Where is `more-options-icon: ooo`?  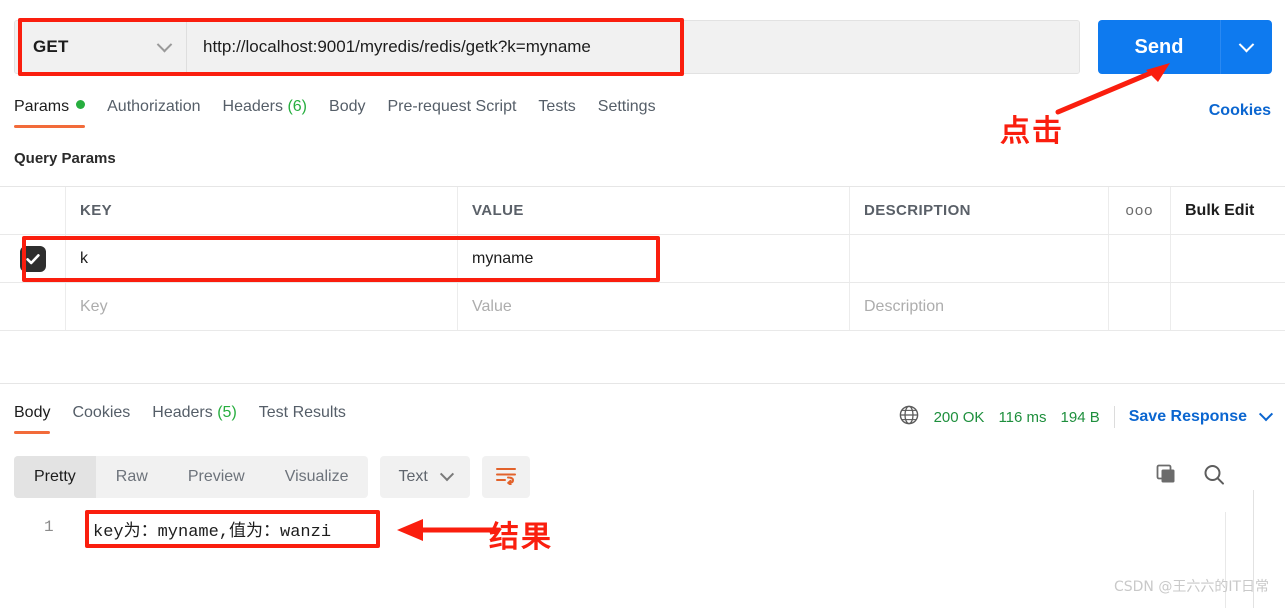
more-options-icon: ooo is located at coordinates (1139, 210).